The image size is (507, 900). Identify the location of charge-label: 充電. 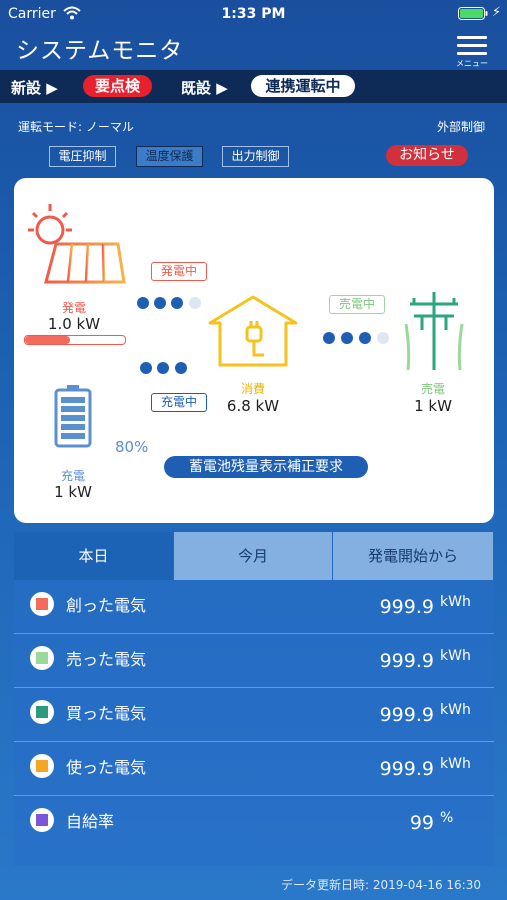
(72, 476).